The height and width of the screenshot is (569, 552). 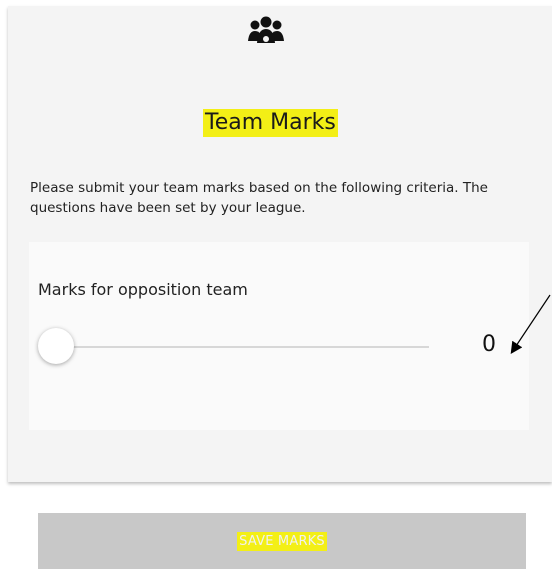 What do you see at coordinates (266, 29) in the screenshot?
I see `team-icon` at bounding box center [266, 29].